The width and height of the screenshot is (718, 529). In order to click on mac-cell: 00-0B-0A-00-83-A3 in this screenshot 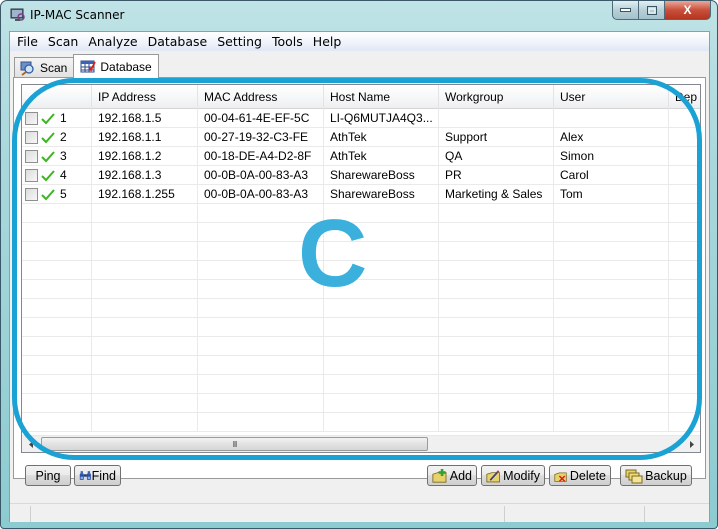, I will do `click(261, 175)`.